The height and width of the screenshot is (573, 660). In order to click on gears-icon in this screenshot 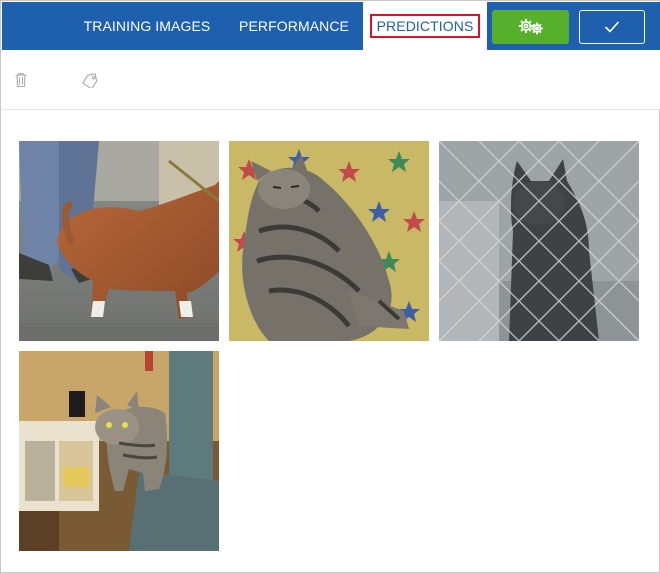, I will do `click(530, 26)`.